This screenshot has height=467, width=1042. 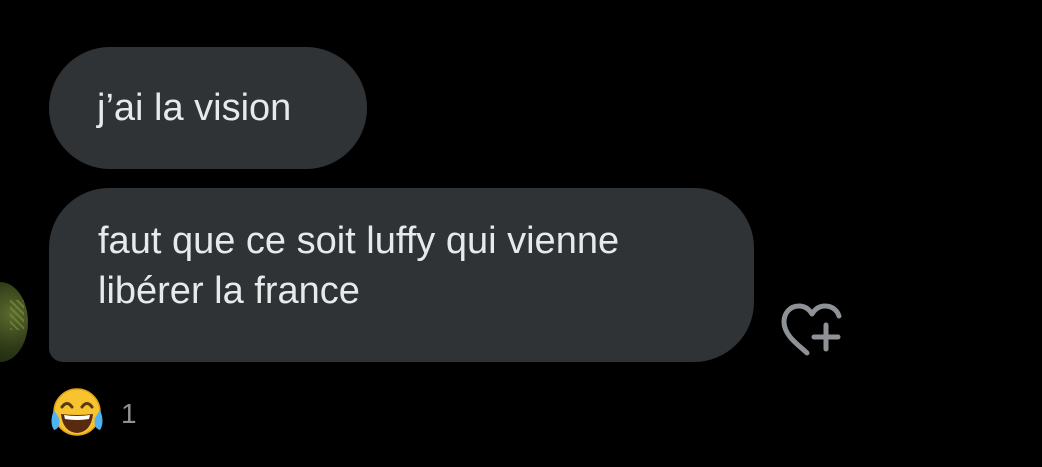 I want to click on face-with-tears-of-joy-icon, so click(x=77, y=412).